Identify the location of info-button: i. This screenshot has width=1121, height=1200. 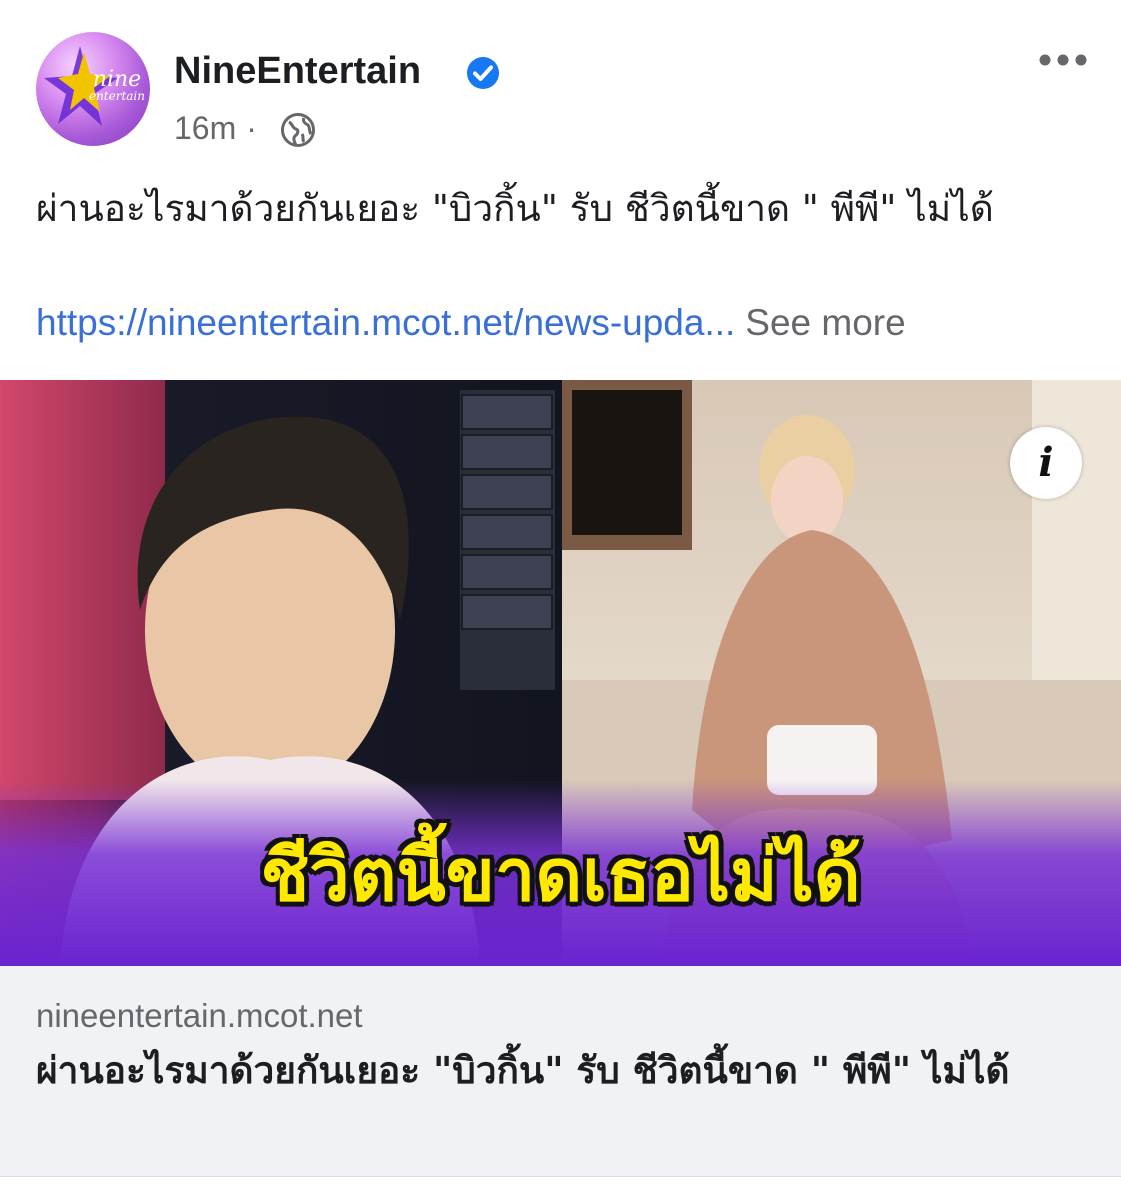
(1046, 463).